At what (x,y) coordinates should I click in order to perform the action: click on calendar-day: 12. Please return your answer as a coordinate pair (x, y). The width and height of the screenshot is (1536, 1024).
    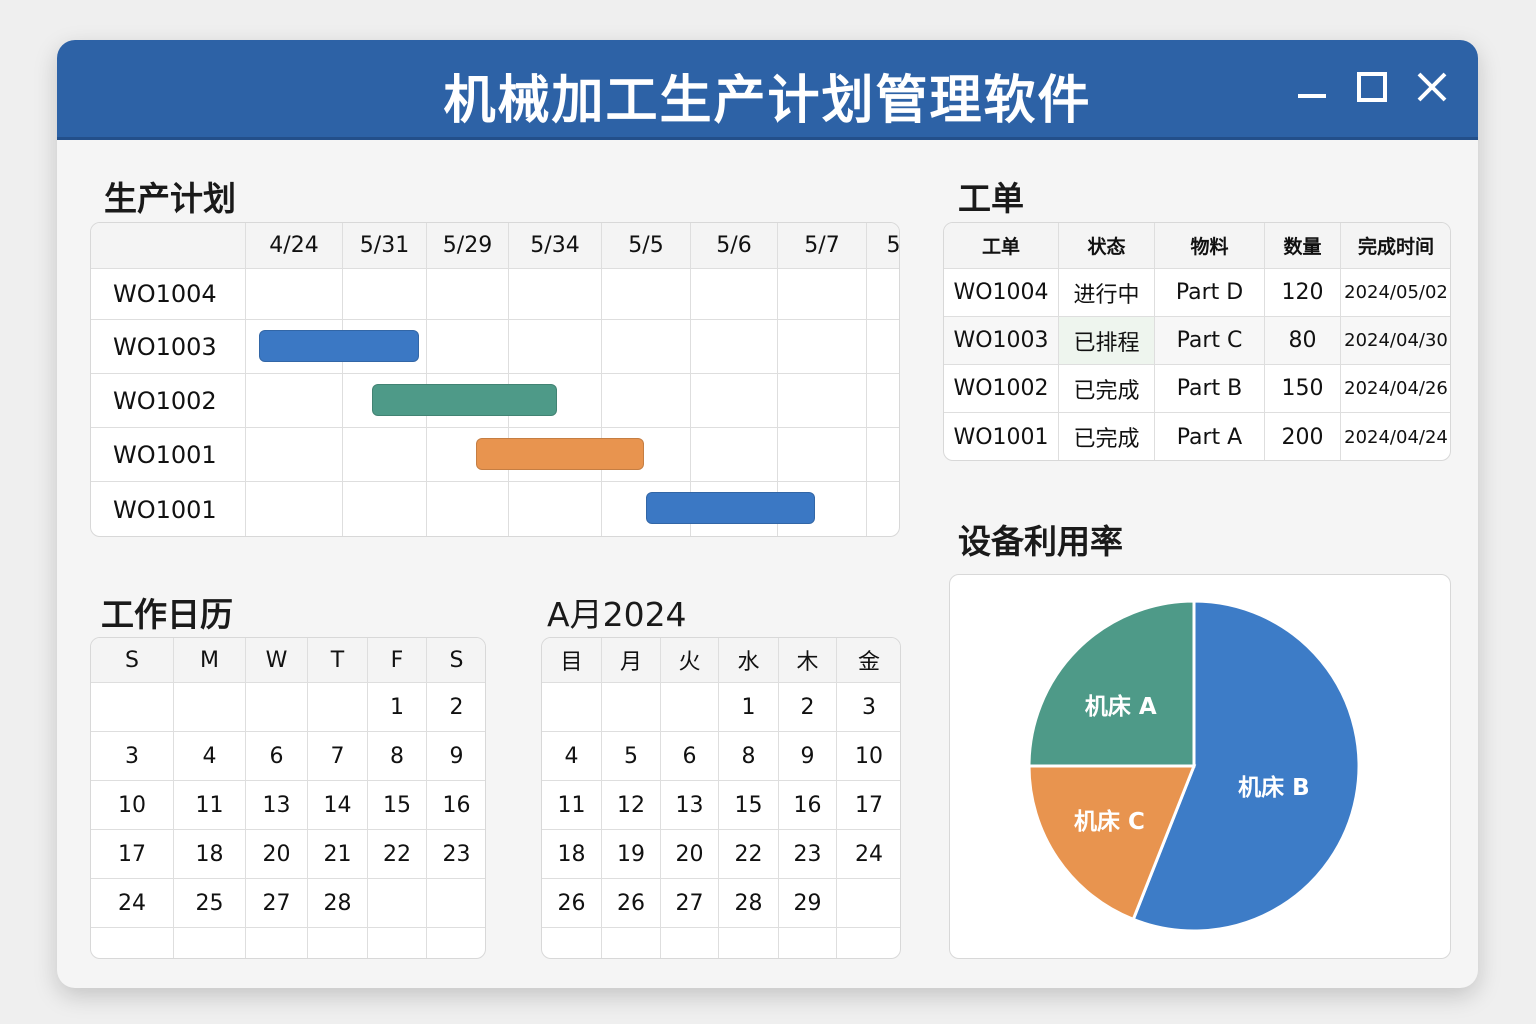
    Looking at the image, I should click on (631, 805).